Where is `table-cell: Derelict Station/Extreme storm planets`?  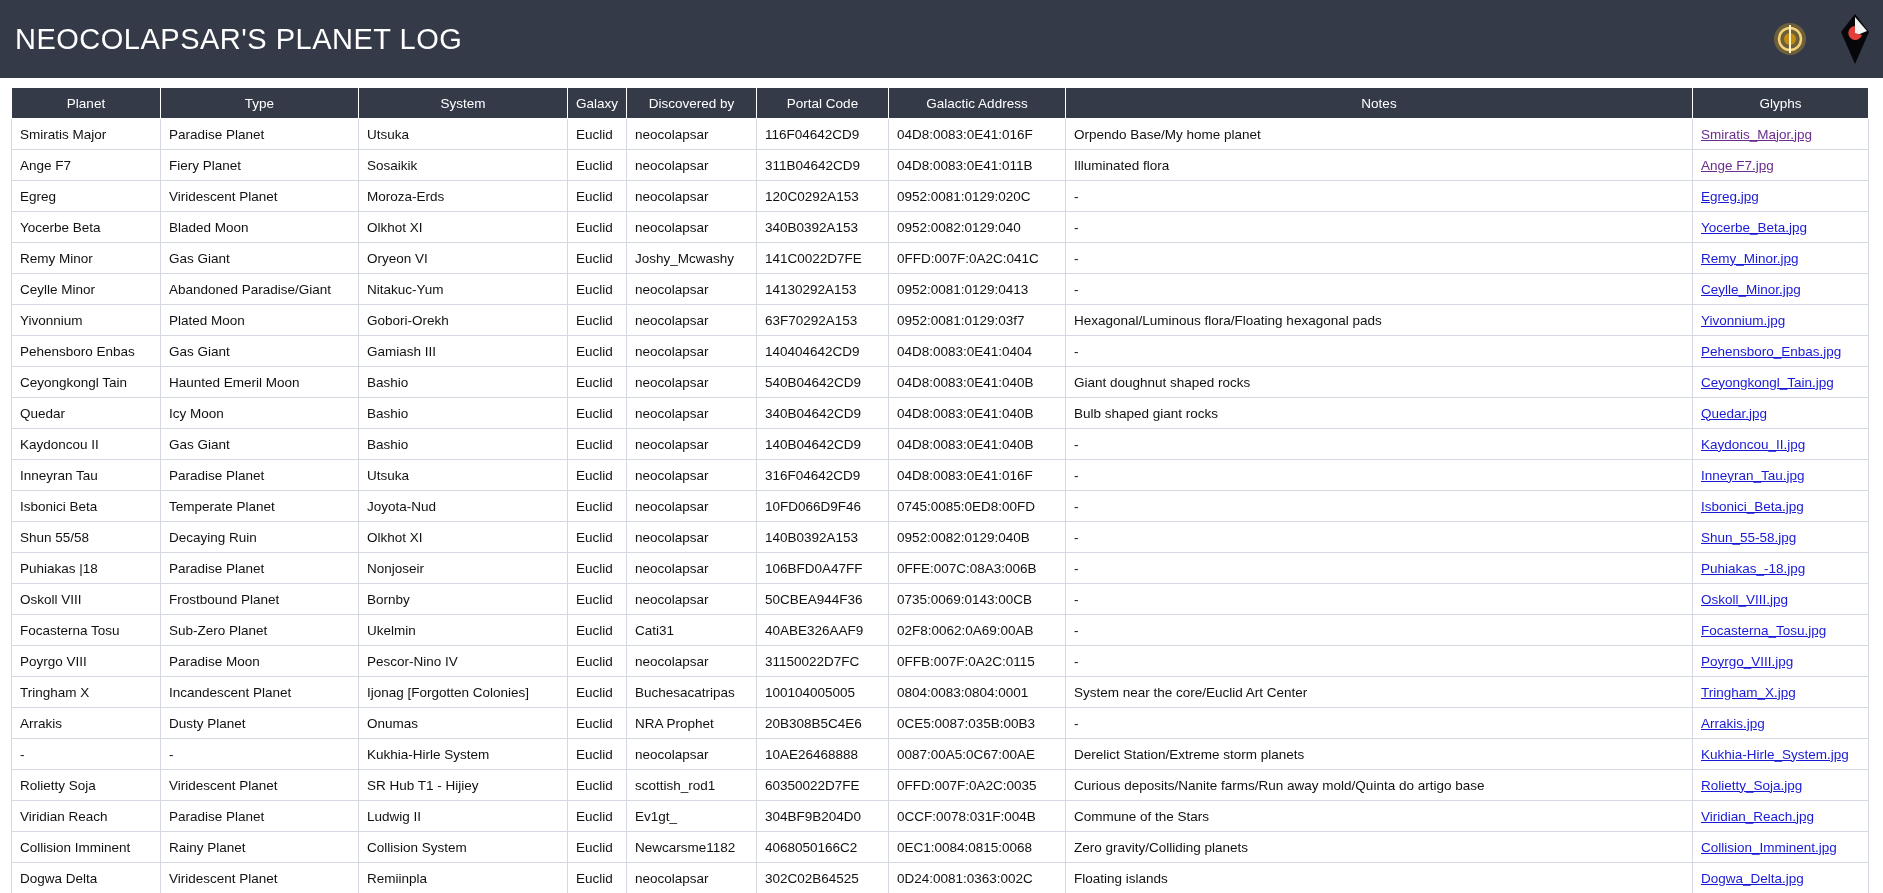 table-cell: Derelict Station/Extreme storm planets is located at coordinates (1379, 754).